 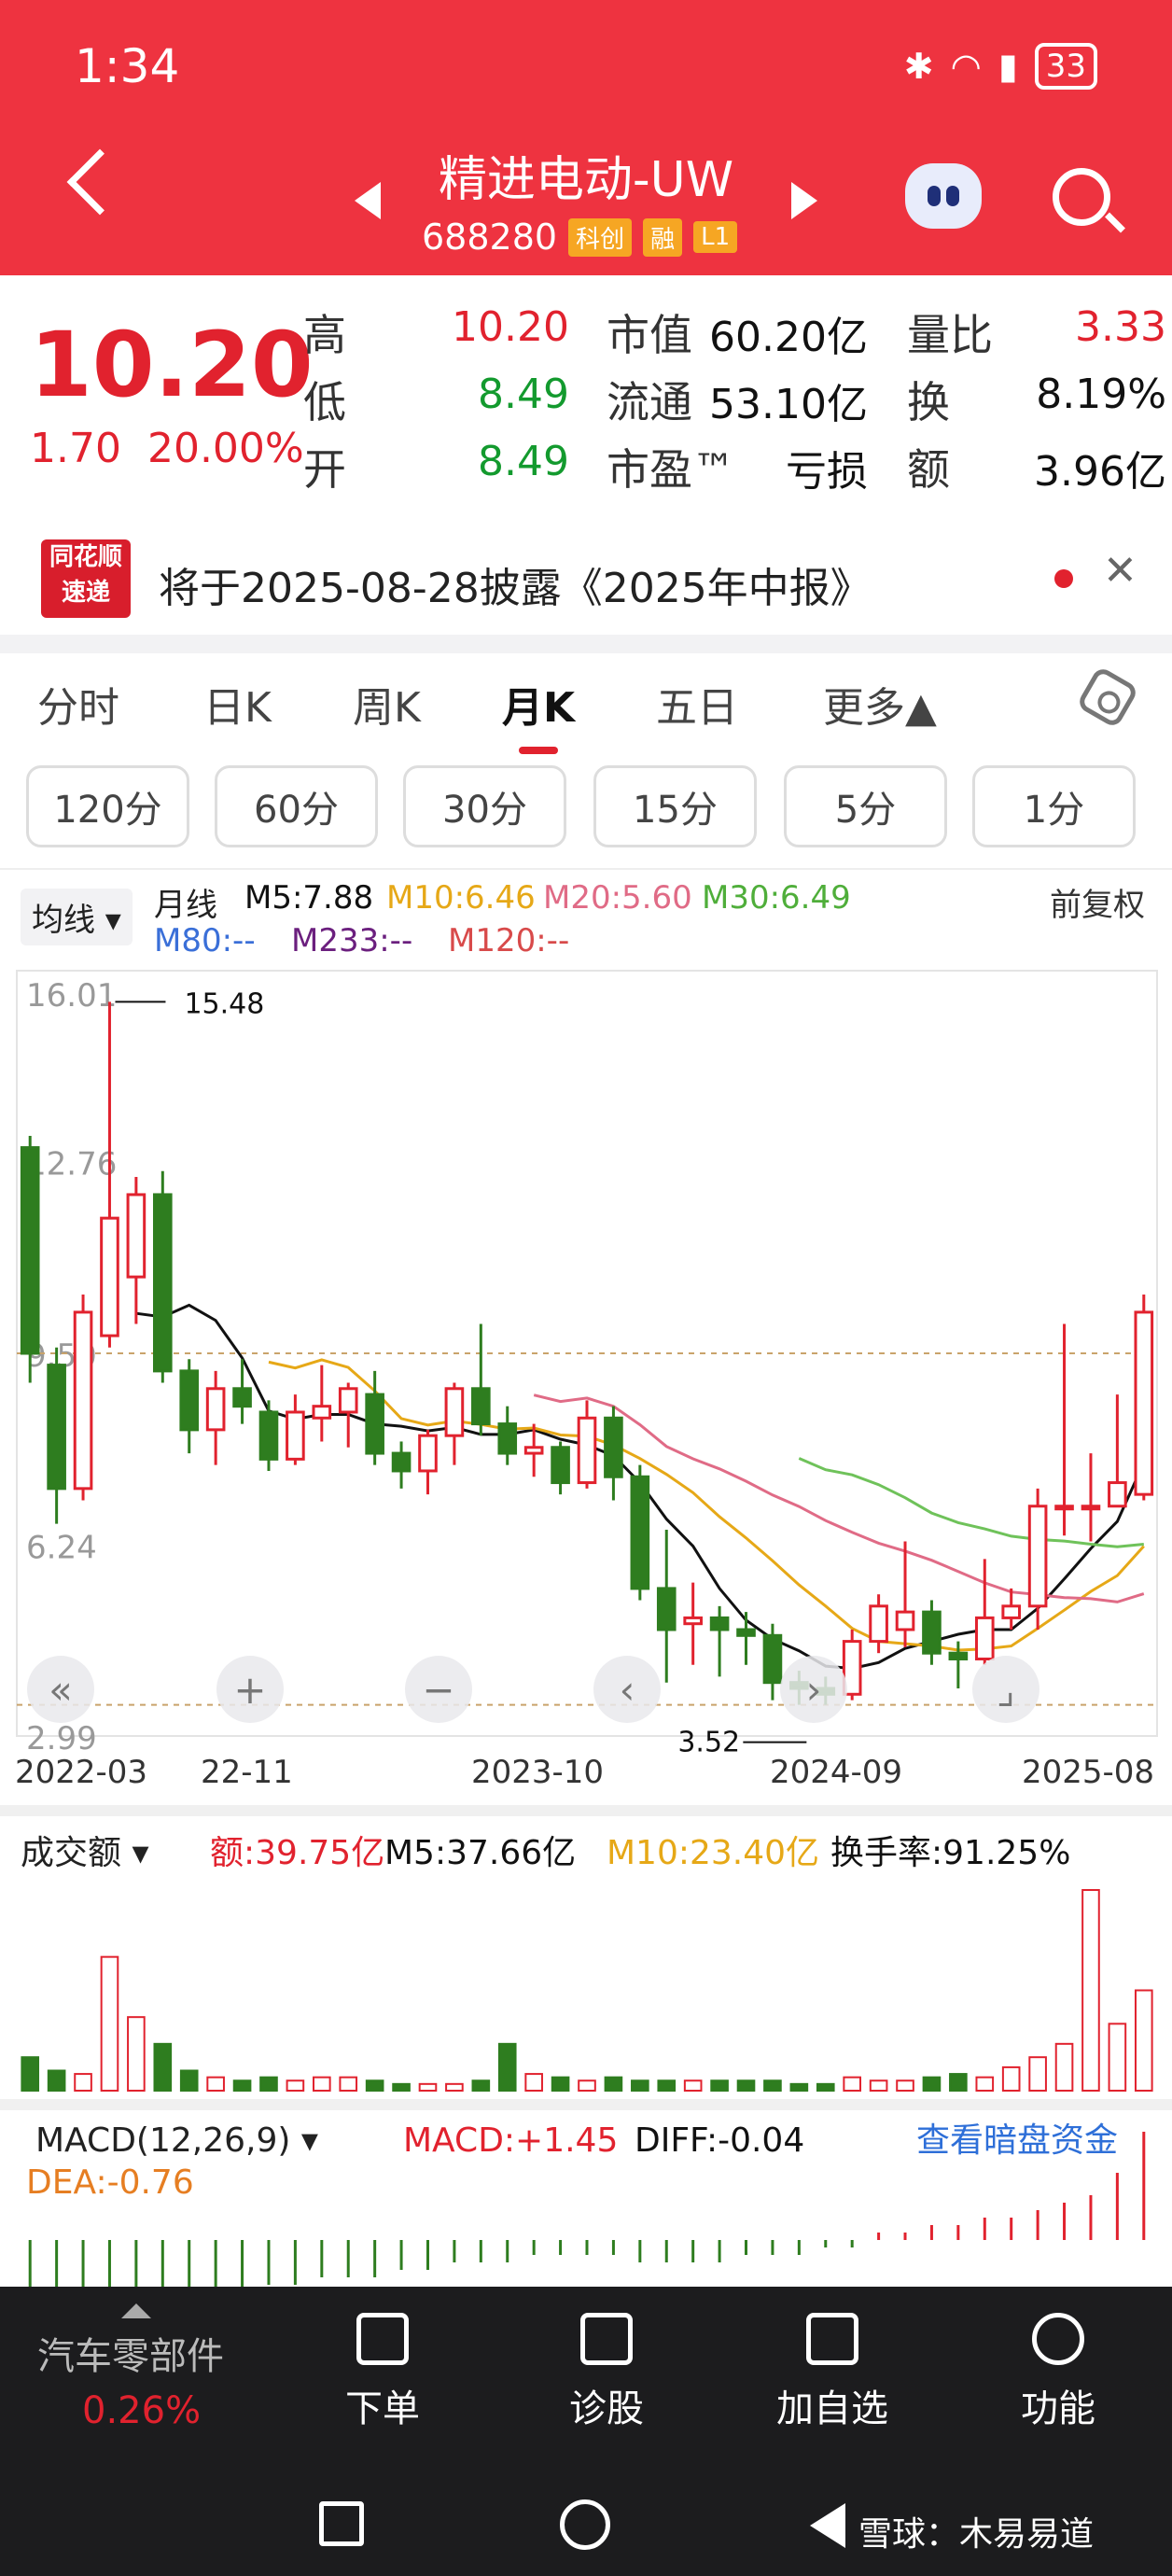 I want to click on bottom-nav: 汽车零部件 0.26% 下单 诊股 加自选 功能, so click(x=586, y=2380).